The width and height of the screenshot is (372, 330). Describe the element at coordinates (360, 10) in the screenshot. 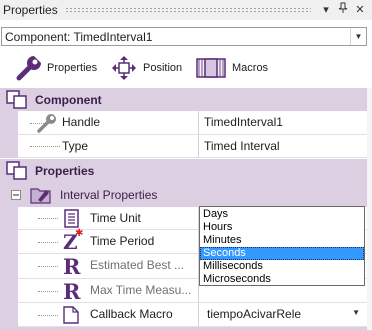

I see `close-icon: ✕` at that location.